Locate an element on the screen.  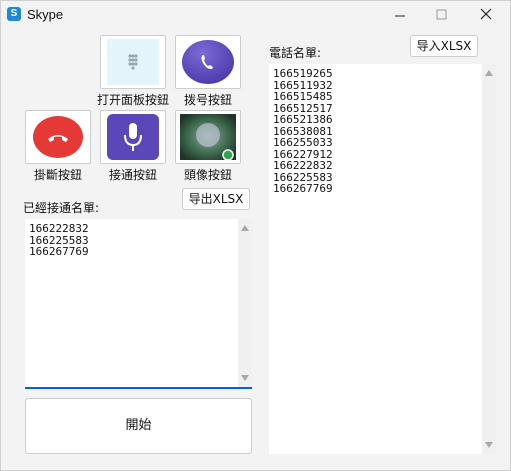
minimize-icon is located at coordinates (400, 16).